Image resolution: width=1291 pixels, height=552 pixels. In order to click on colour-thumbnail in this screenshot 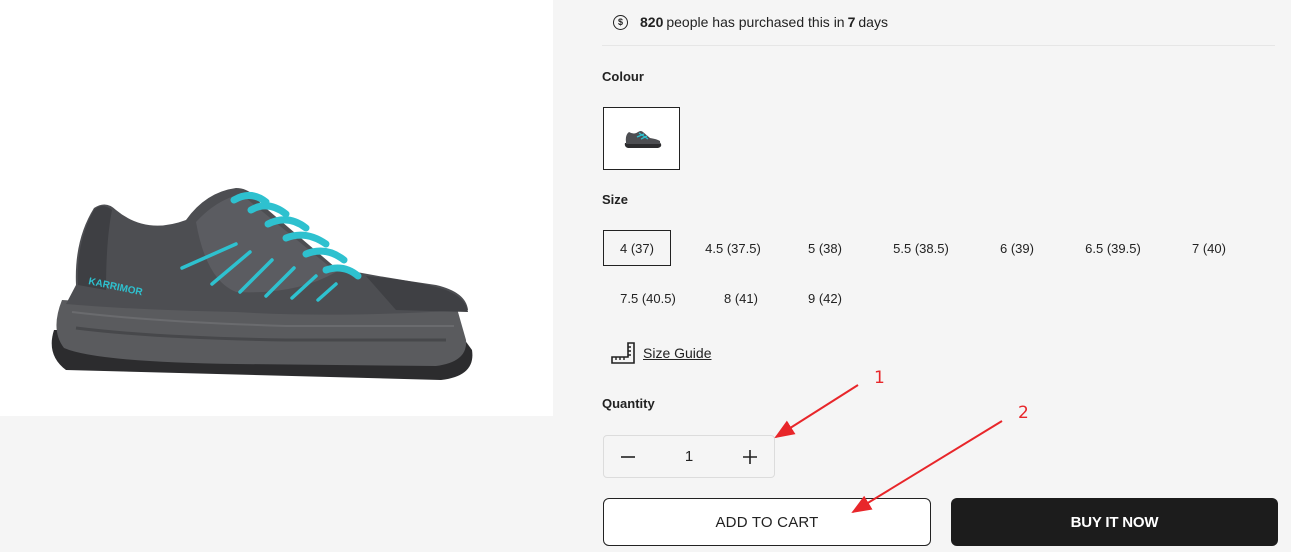, I will do `click(641, 138)`.